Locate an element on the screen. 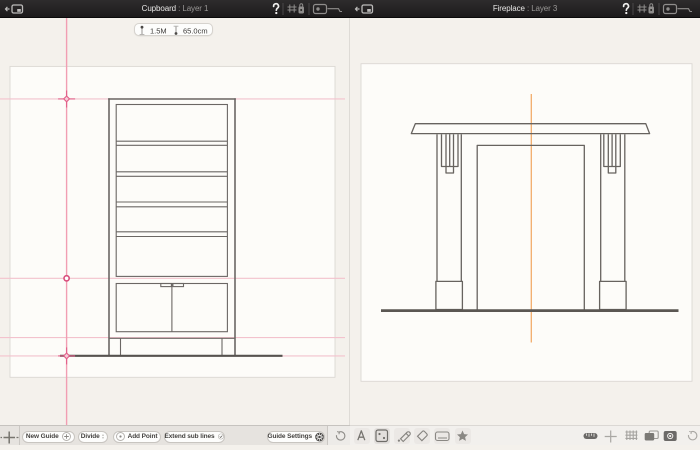 Image resolution: width=700 pixels, height=450 pixels. svg-text: 1.5M is located at coordinates (158, 31).